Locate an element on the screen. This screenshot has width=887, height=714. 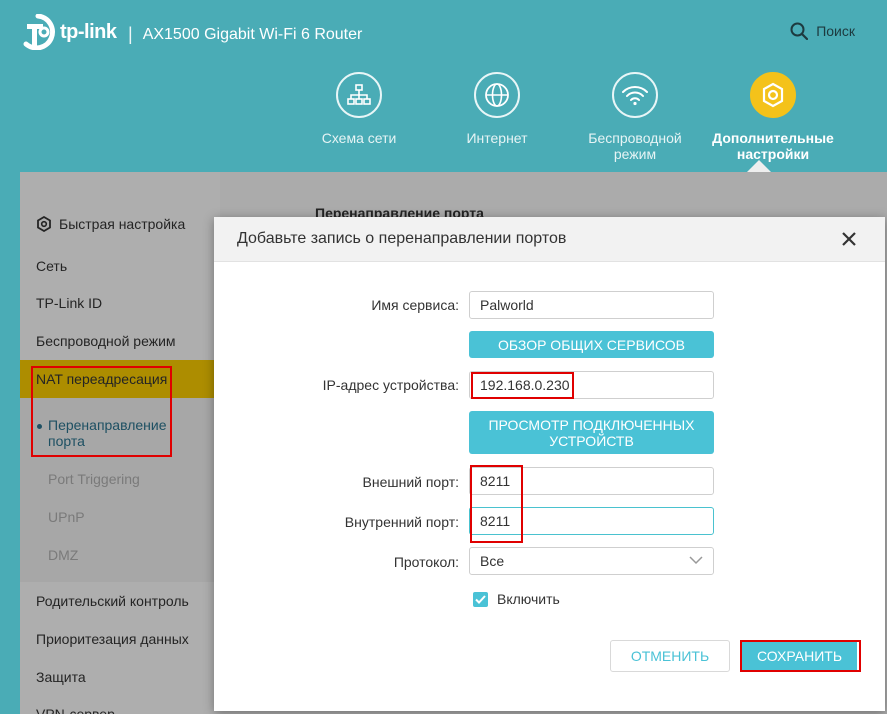
router-model: AX1500 Gigabit Wi-Fi 6 Router is located at coordinates (252, 34).